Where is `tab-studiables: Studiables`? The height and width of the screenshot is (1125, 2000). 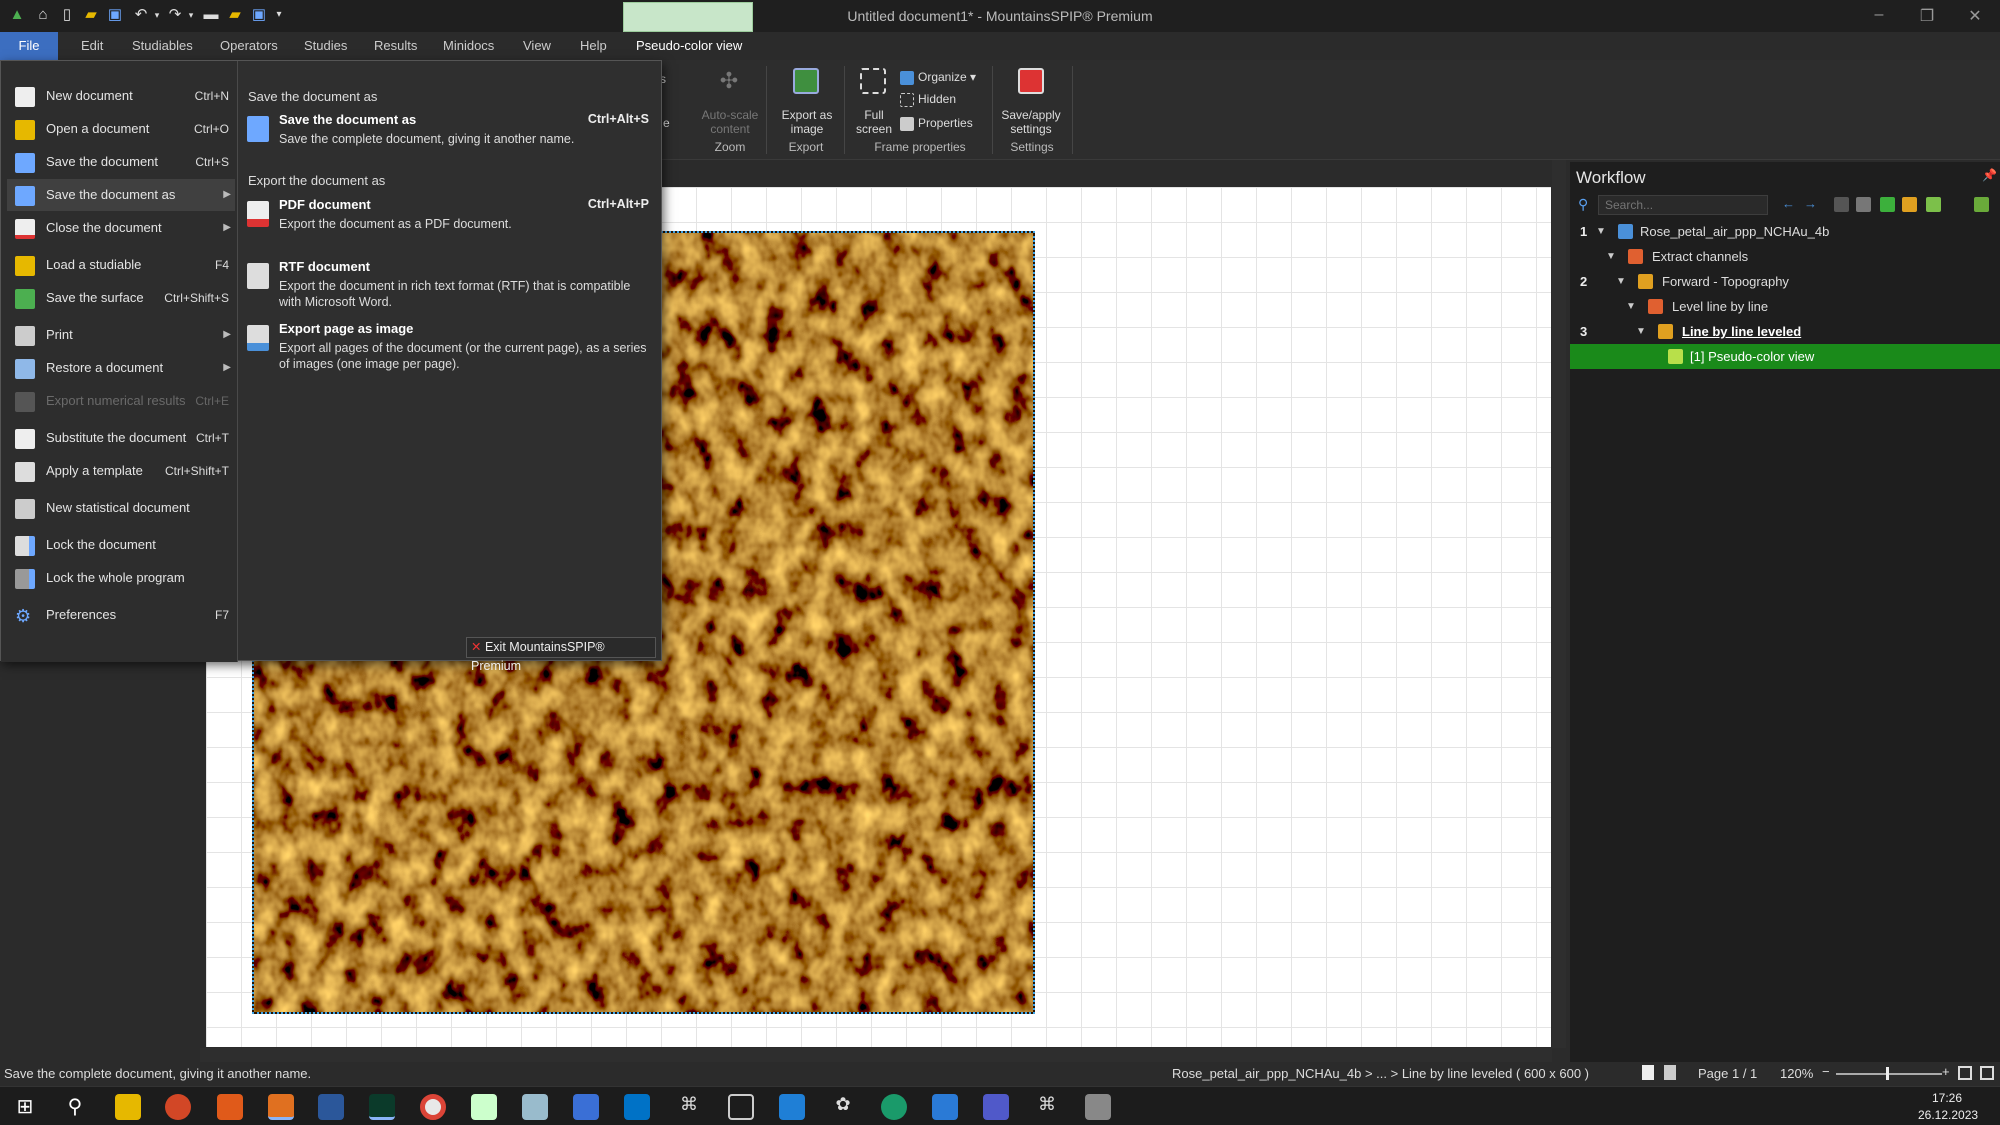
tab-studiables: Studiables is located at coordinates (162, 45).